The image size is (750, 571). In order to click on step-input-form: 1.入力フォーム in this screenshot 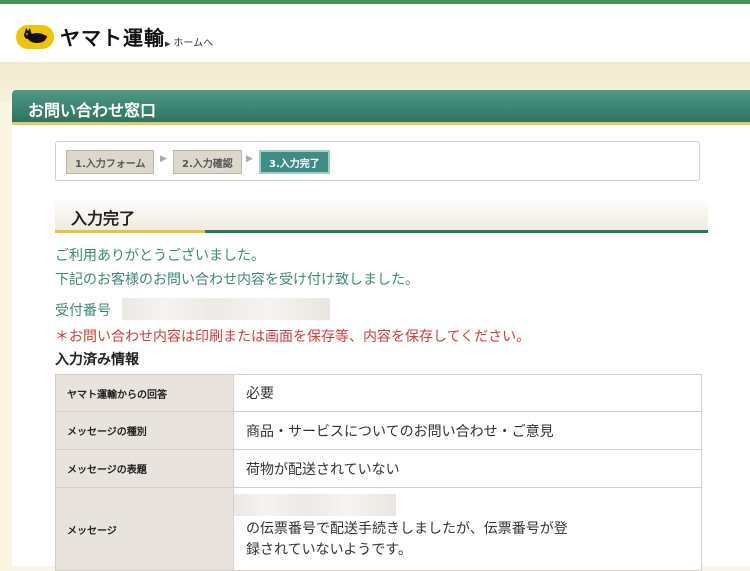, I will do `click(110, 162)`.